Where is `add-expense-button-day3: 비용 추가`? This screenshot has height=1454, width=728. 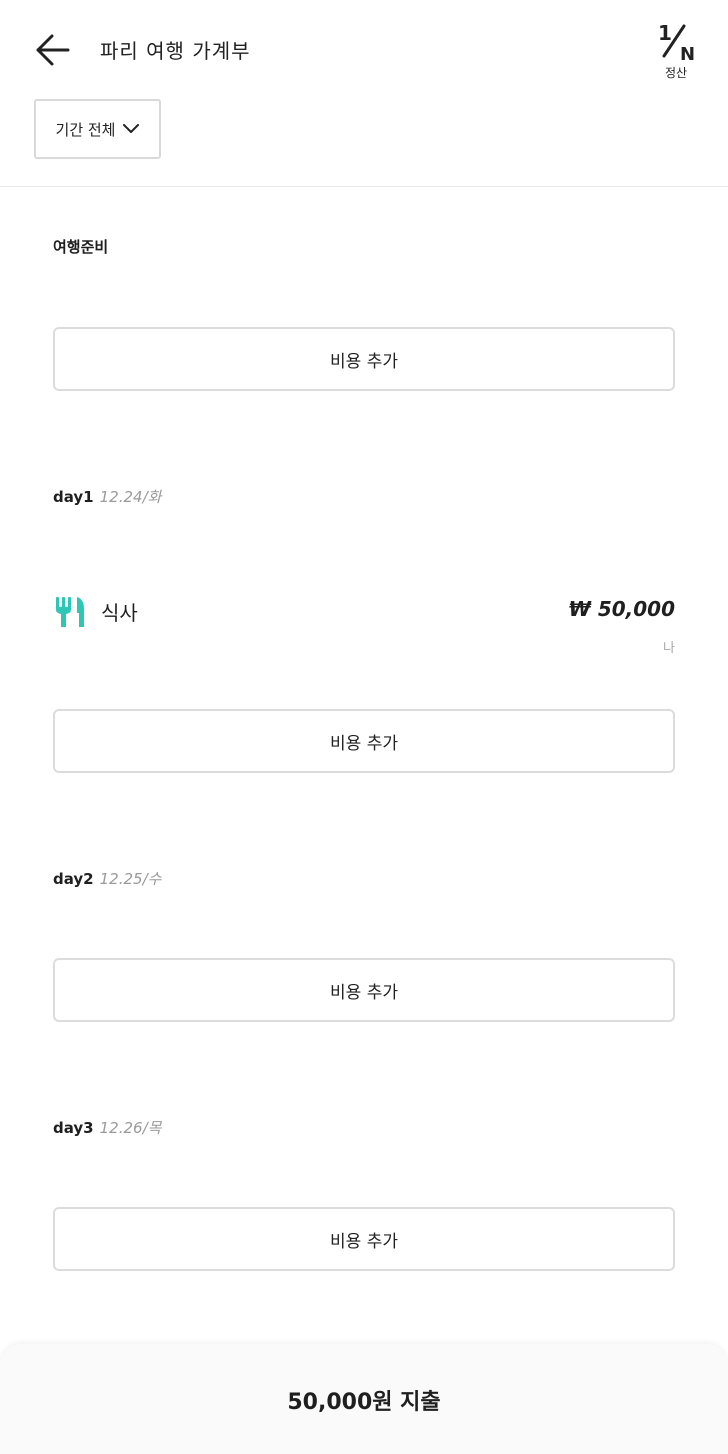 add-expense-button-day3: 비용 추가 is located at coordinates (364, 1239).